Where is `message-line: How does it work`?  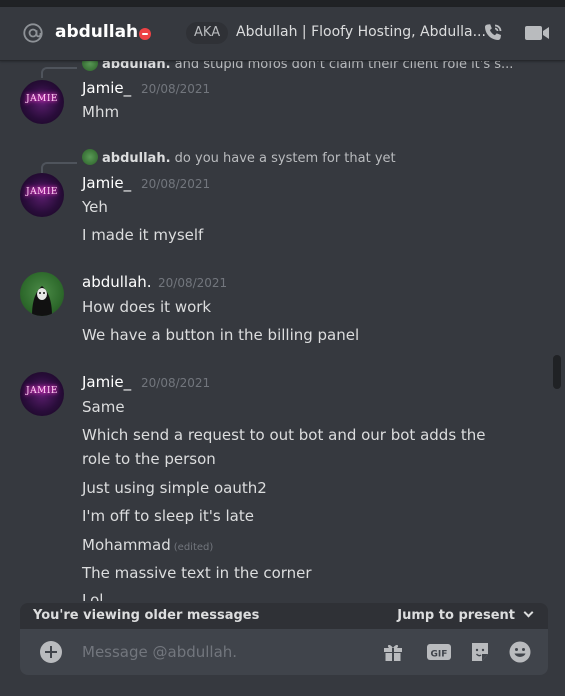 message-line: How does it work is located at coordinates (147, 307).